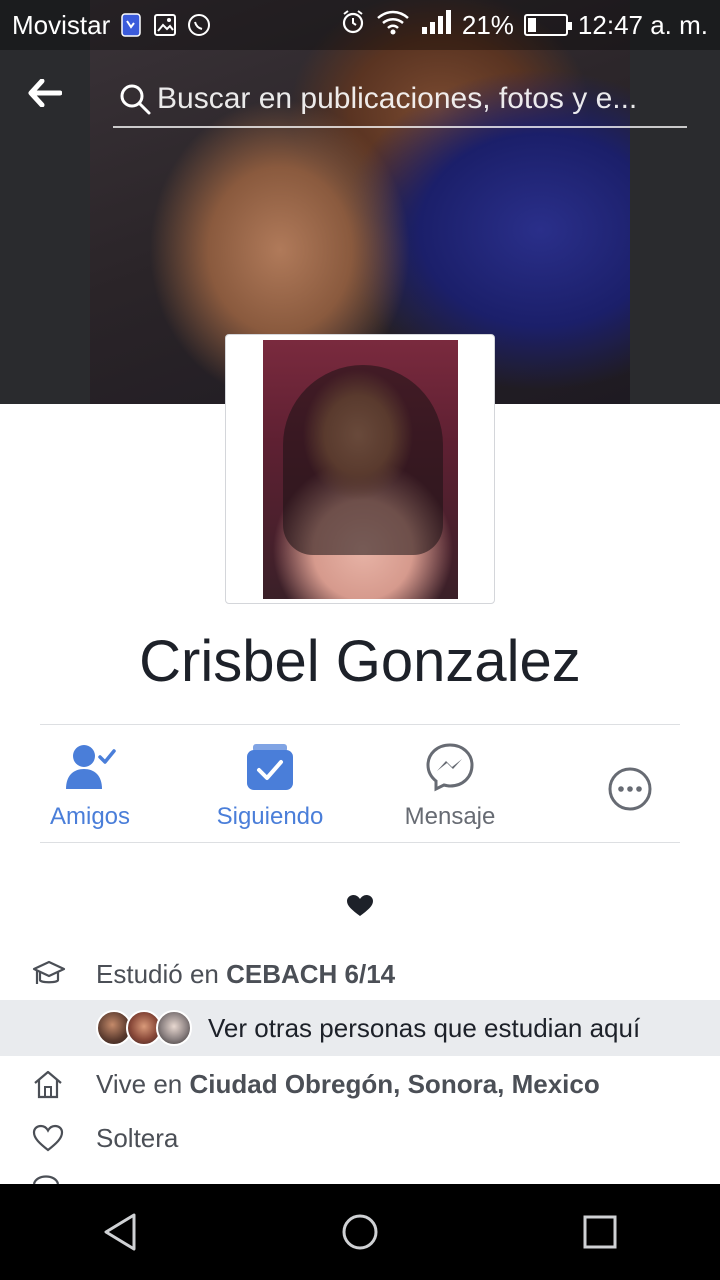  I want to click on residence-prefix: Vive en, so click(143, 1083).